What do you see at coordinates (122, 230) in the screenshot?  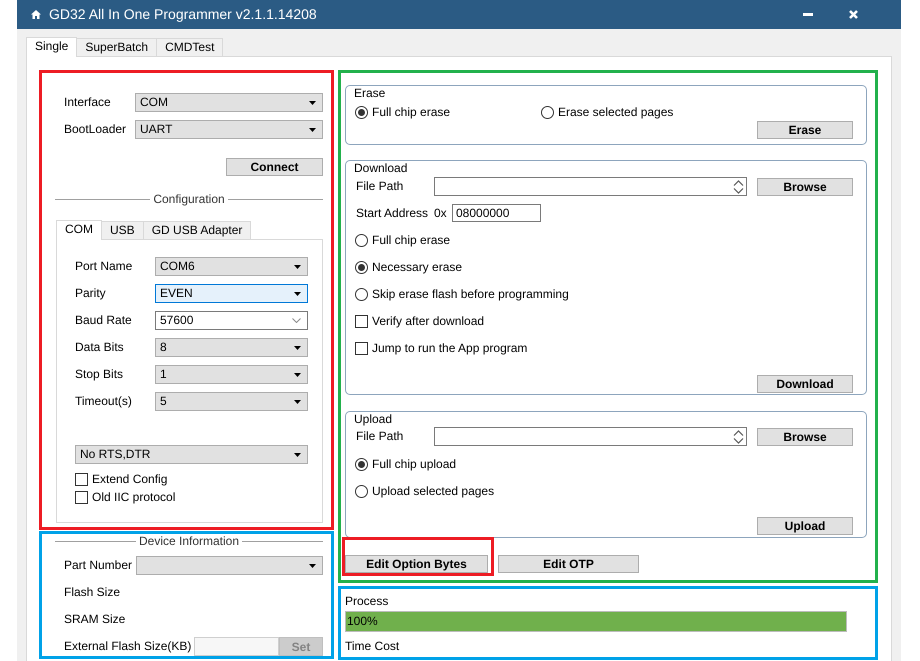 I see `tab: USB` at bounding box center [122, 230].